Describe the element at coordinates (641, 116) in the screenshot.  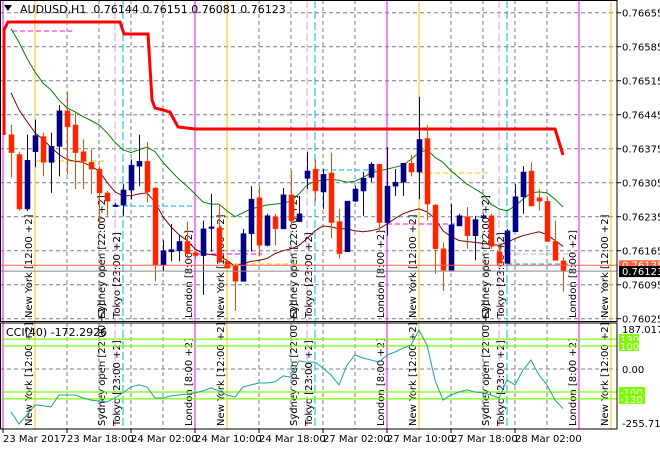
I see `price-label: 0.76445` at that location.